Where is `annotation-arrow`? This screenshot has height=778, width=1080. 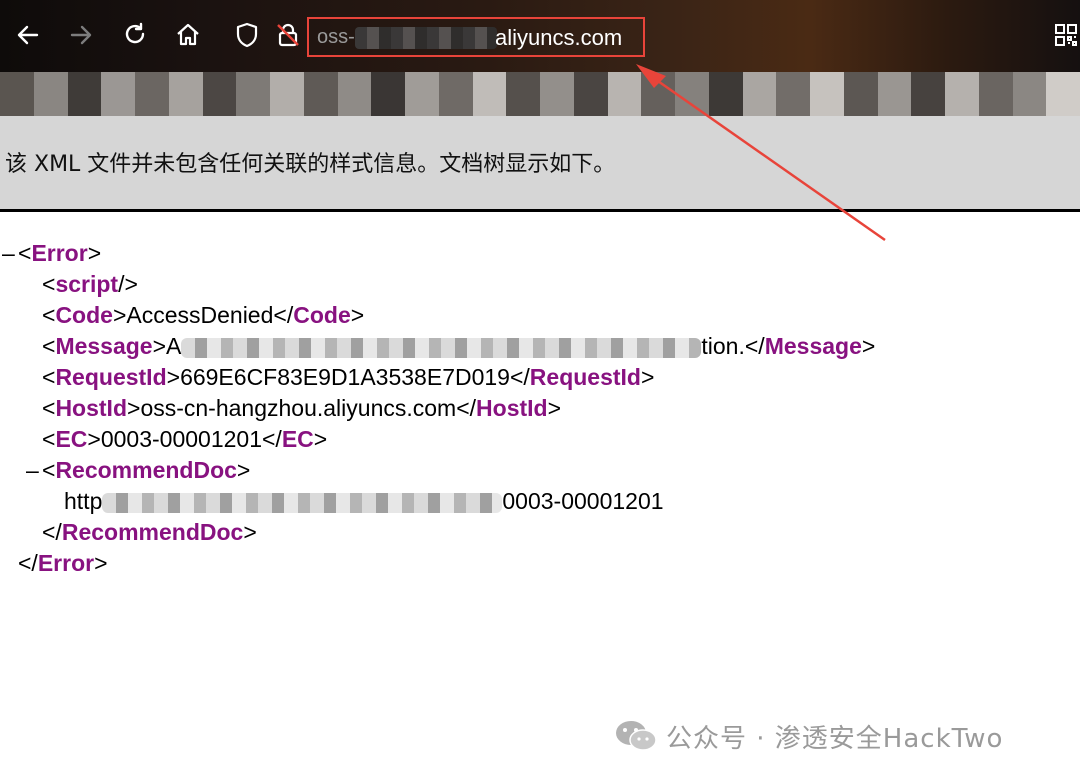 annotation-arrow is located at coordinates (761, 153).